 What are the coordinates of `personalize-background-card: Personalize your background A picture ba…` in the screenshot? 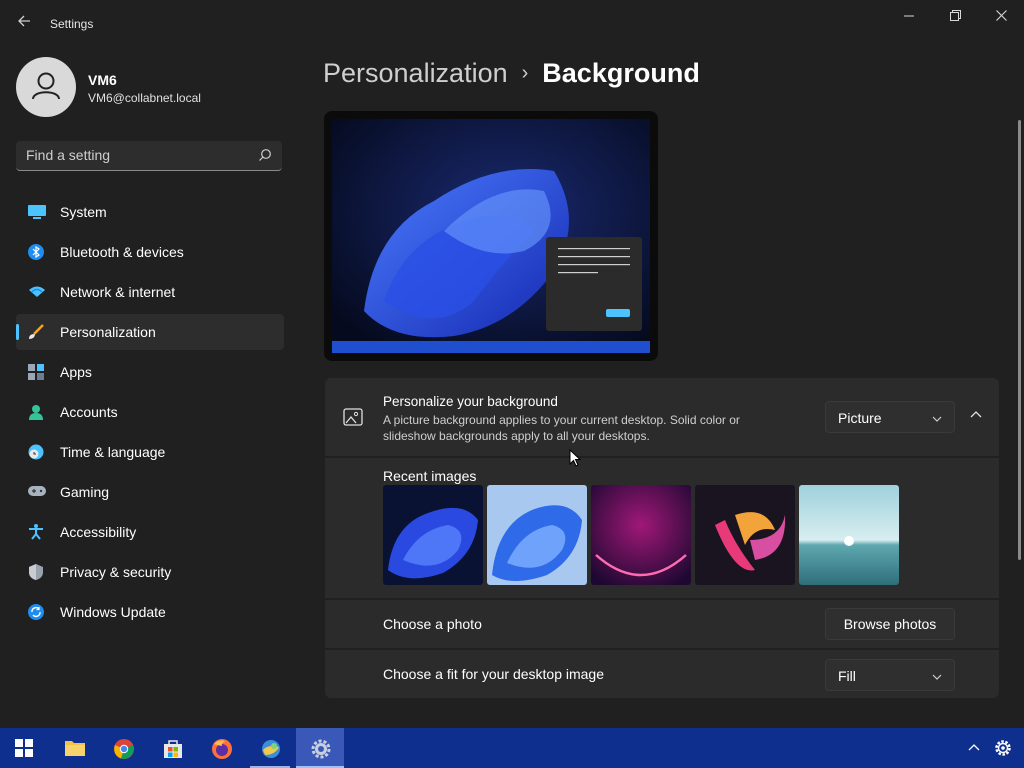 It's located at (662, 417).